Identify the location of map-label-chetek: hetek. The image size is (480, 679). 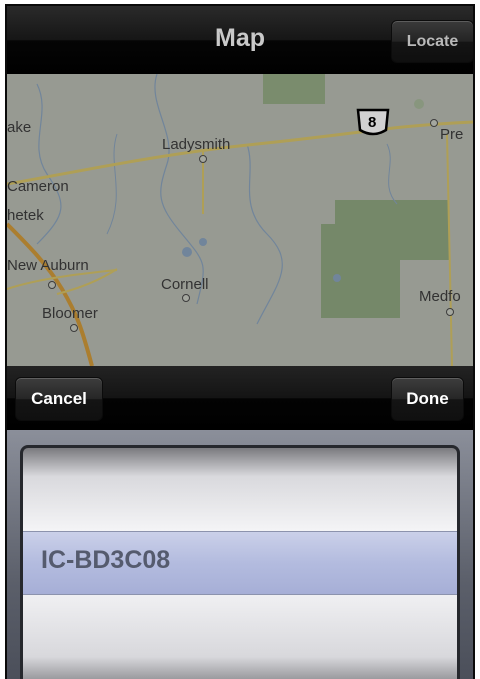
(25, 215).